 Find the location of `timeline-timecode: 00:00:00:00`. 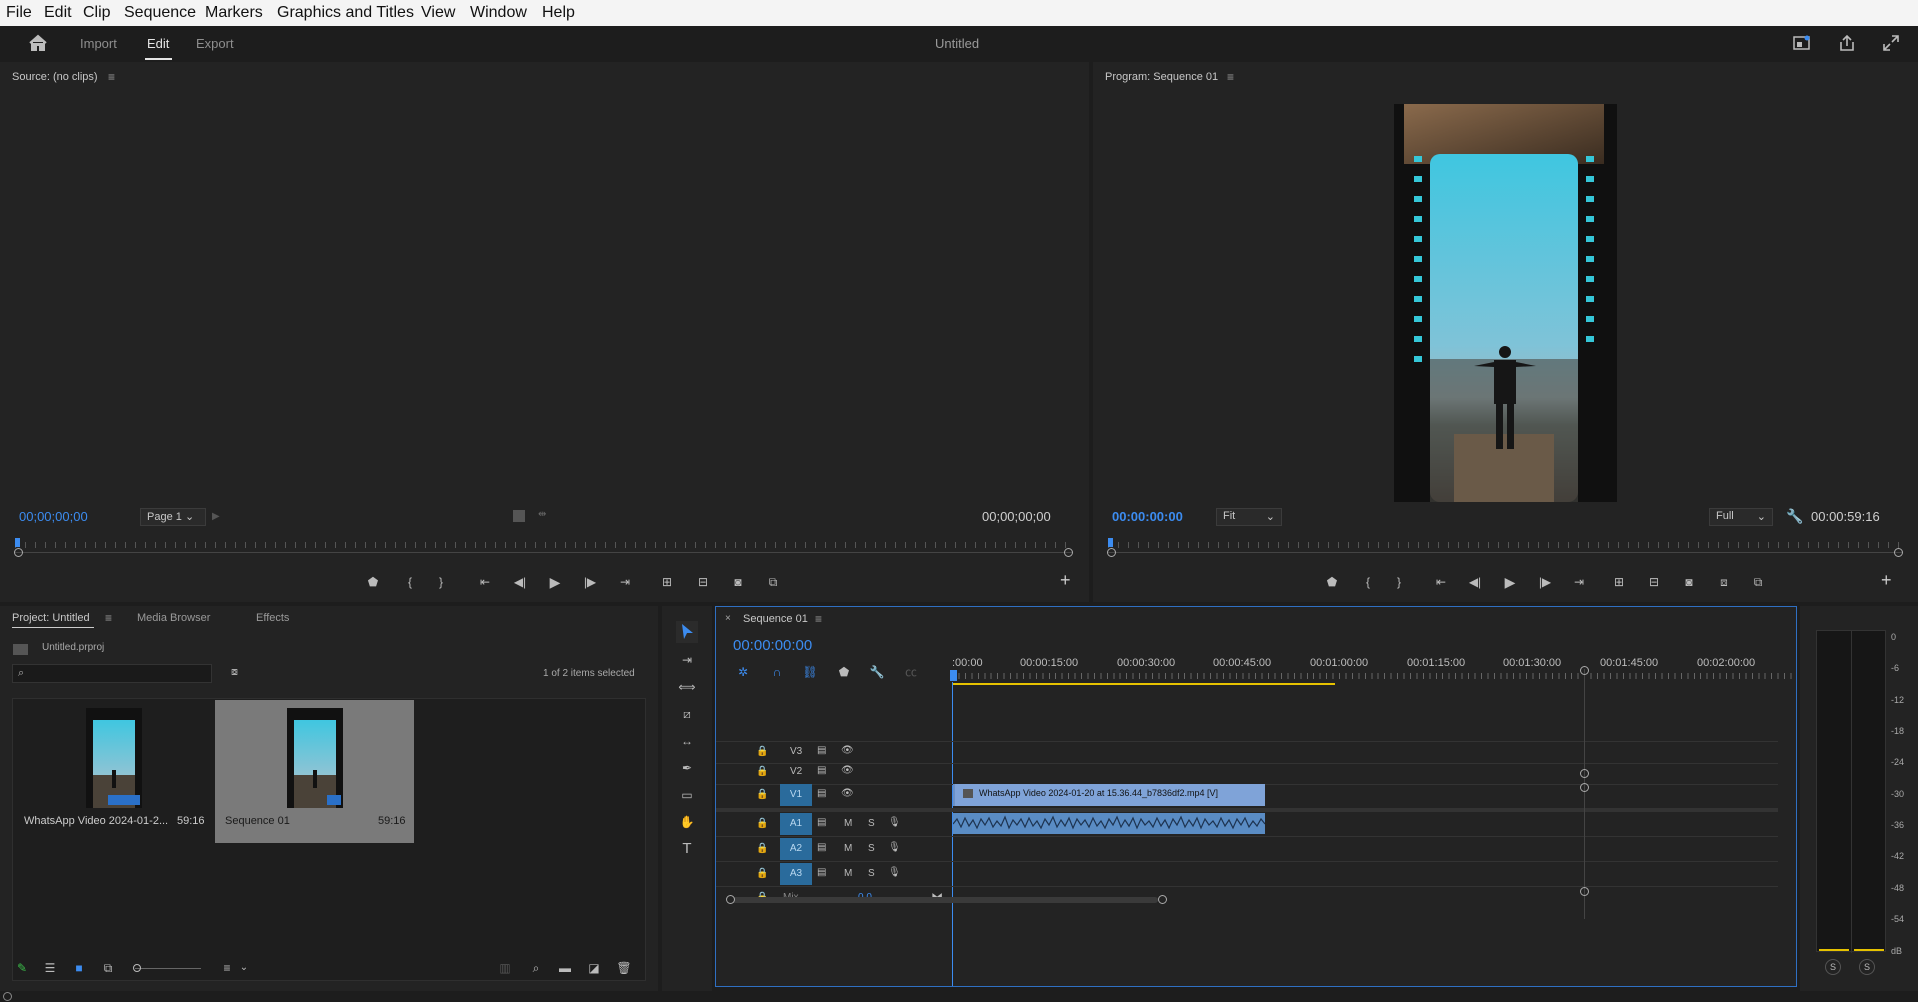

timeline-timecode: 00:00:00:00 is located at coordinates (772, 645).